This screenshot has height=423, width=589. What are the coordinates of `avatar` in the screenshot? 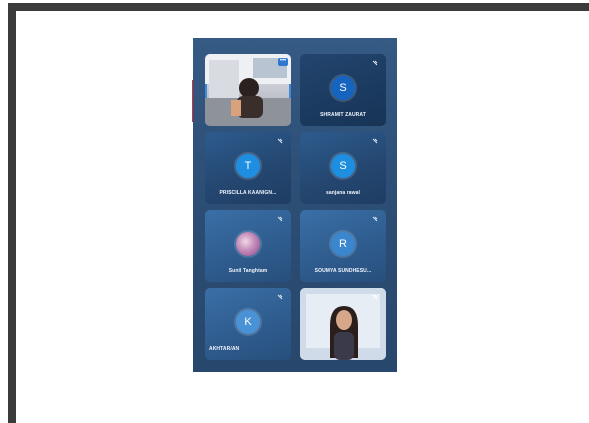 It's located at (248, 244).